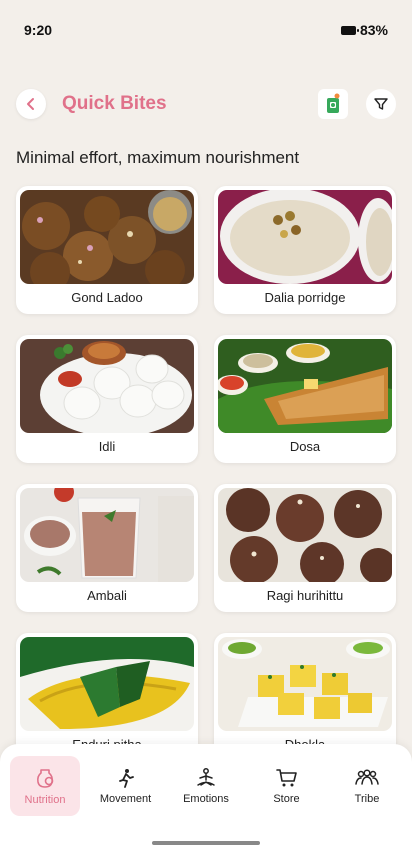 The height and width of the screenshot is (856, 412). I want to click on header: Quick Bites, so click(206, 104).